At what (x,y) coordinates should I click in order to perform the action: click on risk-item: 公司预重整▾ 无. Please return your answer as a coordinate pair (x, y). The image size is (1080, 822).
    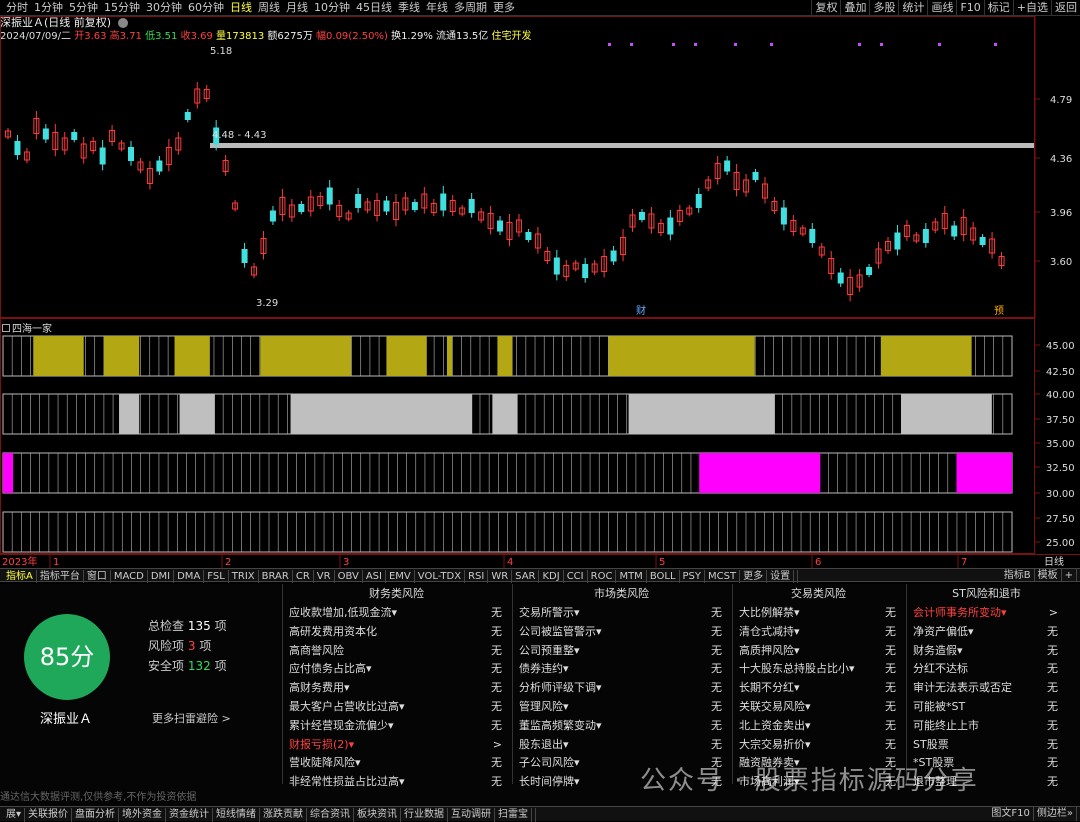
    Looking at the image, I should click on (621, 651).